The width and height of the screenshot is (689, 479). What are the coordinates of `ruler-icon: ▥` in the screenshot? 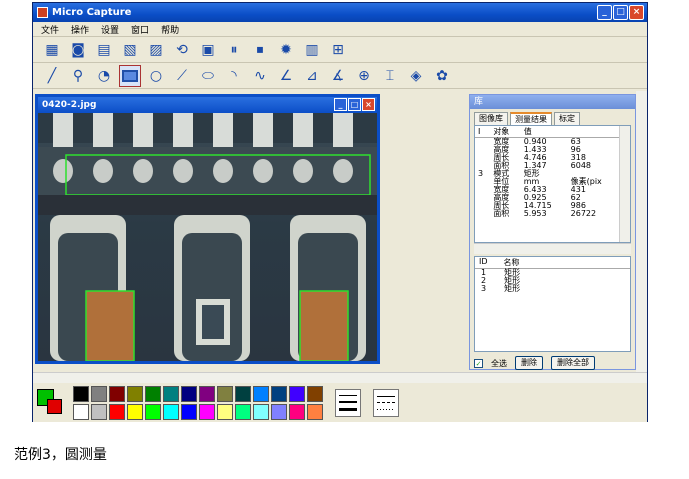 It's located at (312, 50).